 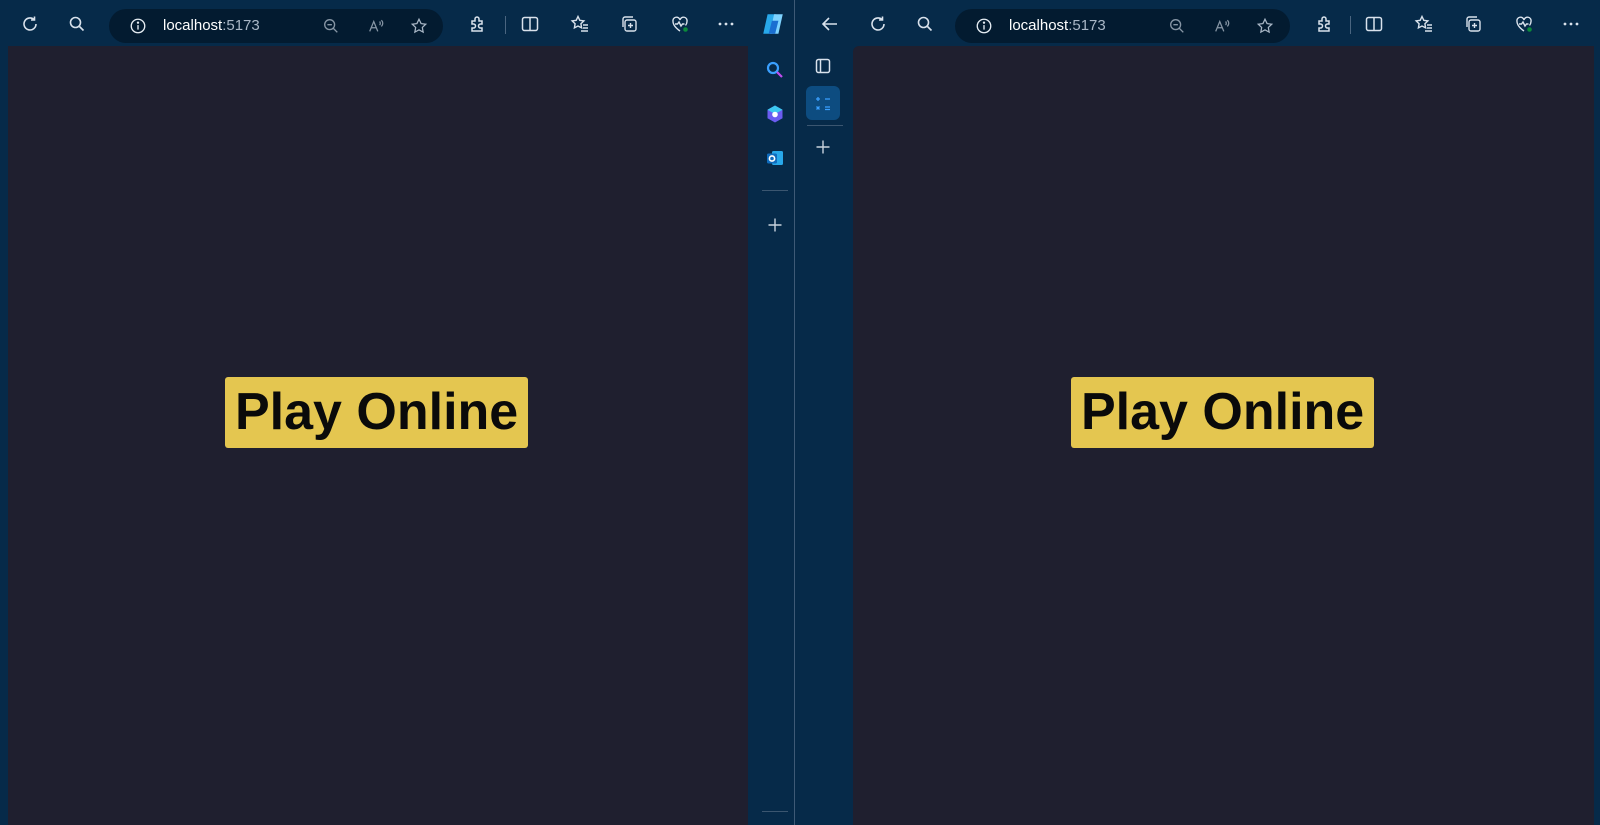 I want to click on back-arrow-icon, so click(x=829, y=24).